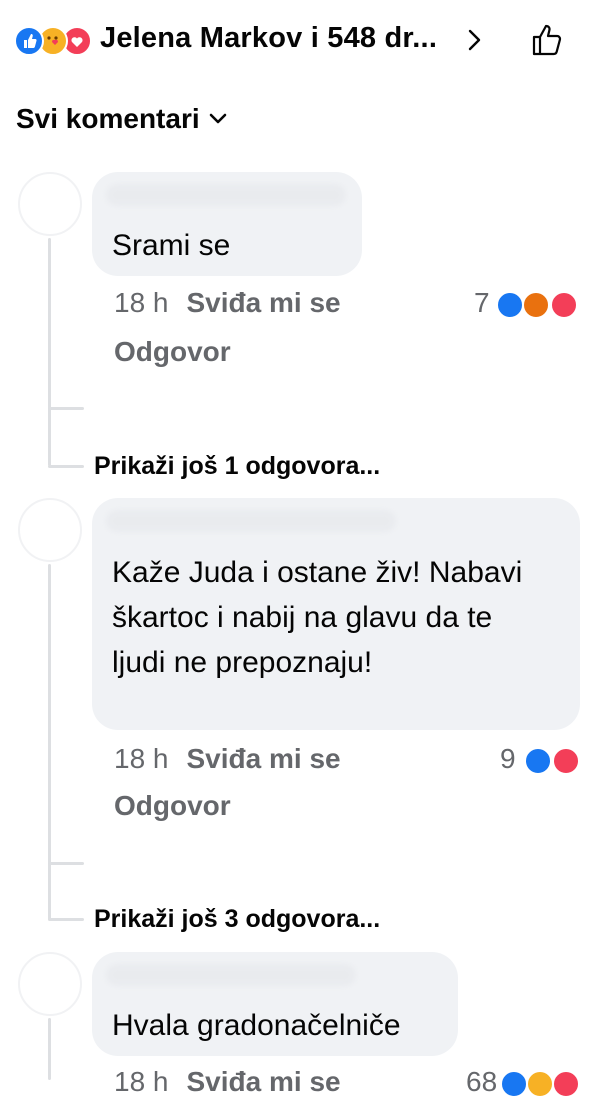 This screenshot has width=597, height=1098. Describe the element at coordinates (108, 118) in the screenshot. I see `filter-label: Svi komentari` at that location.